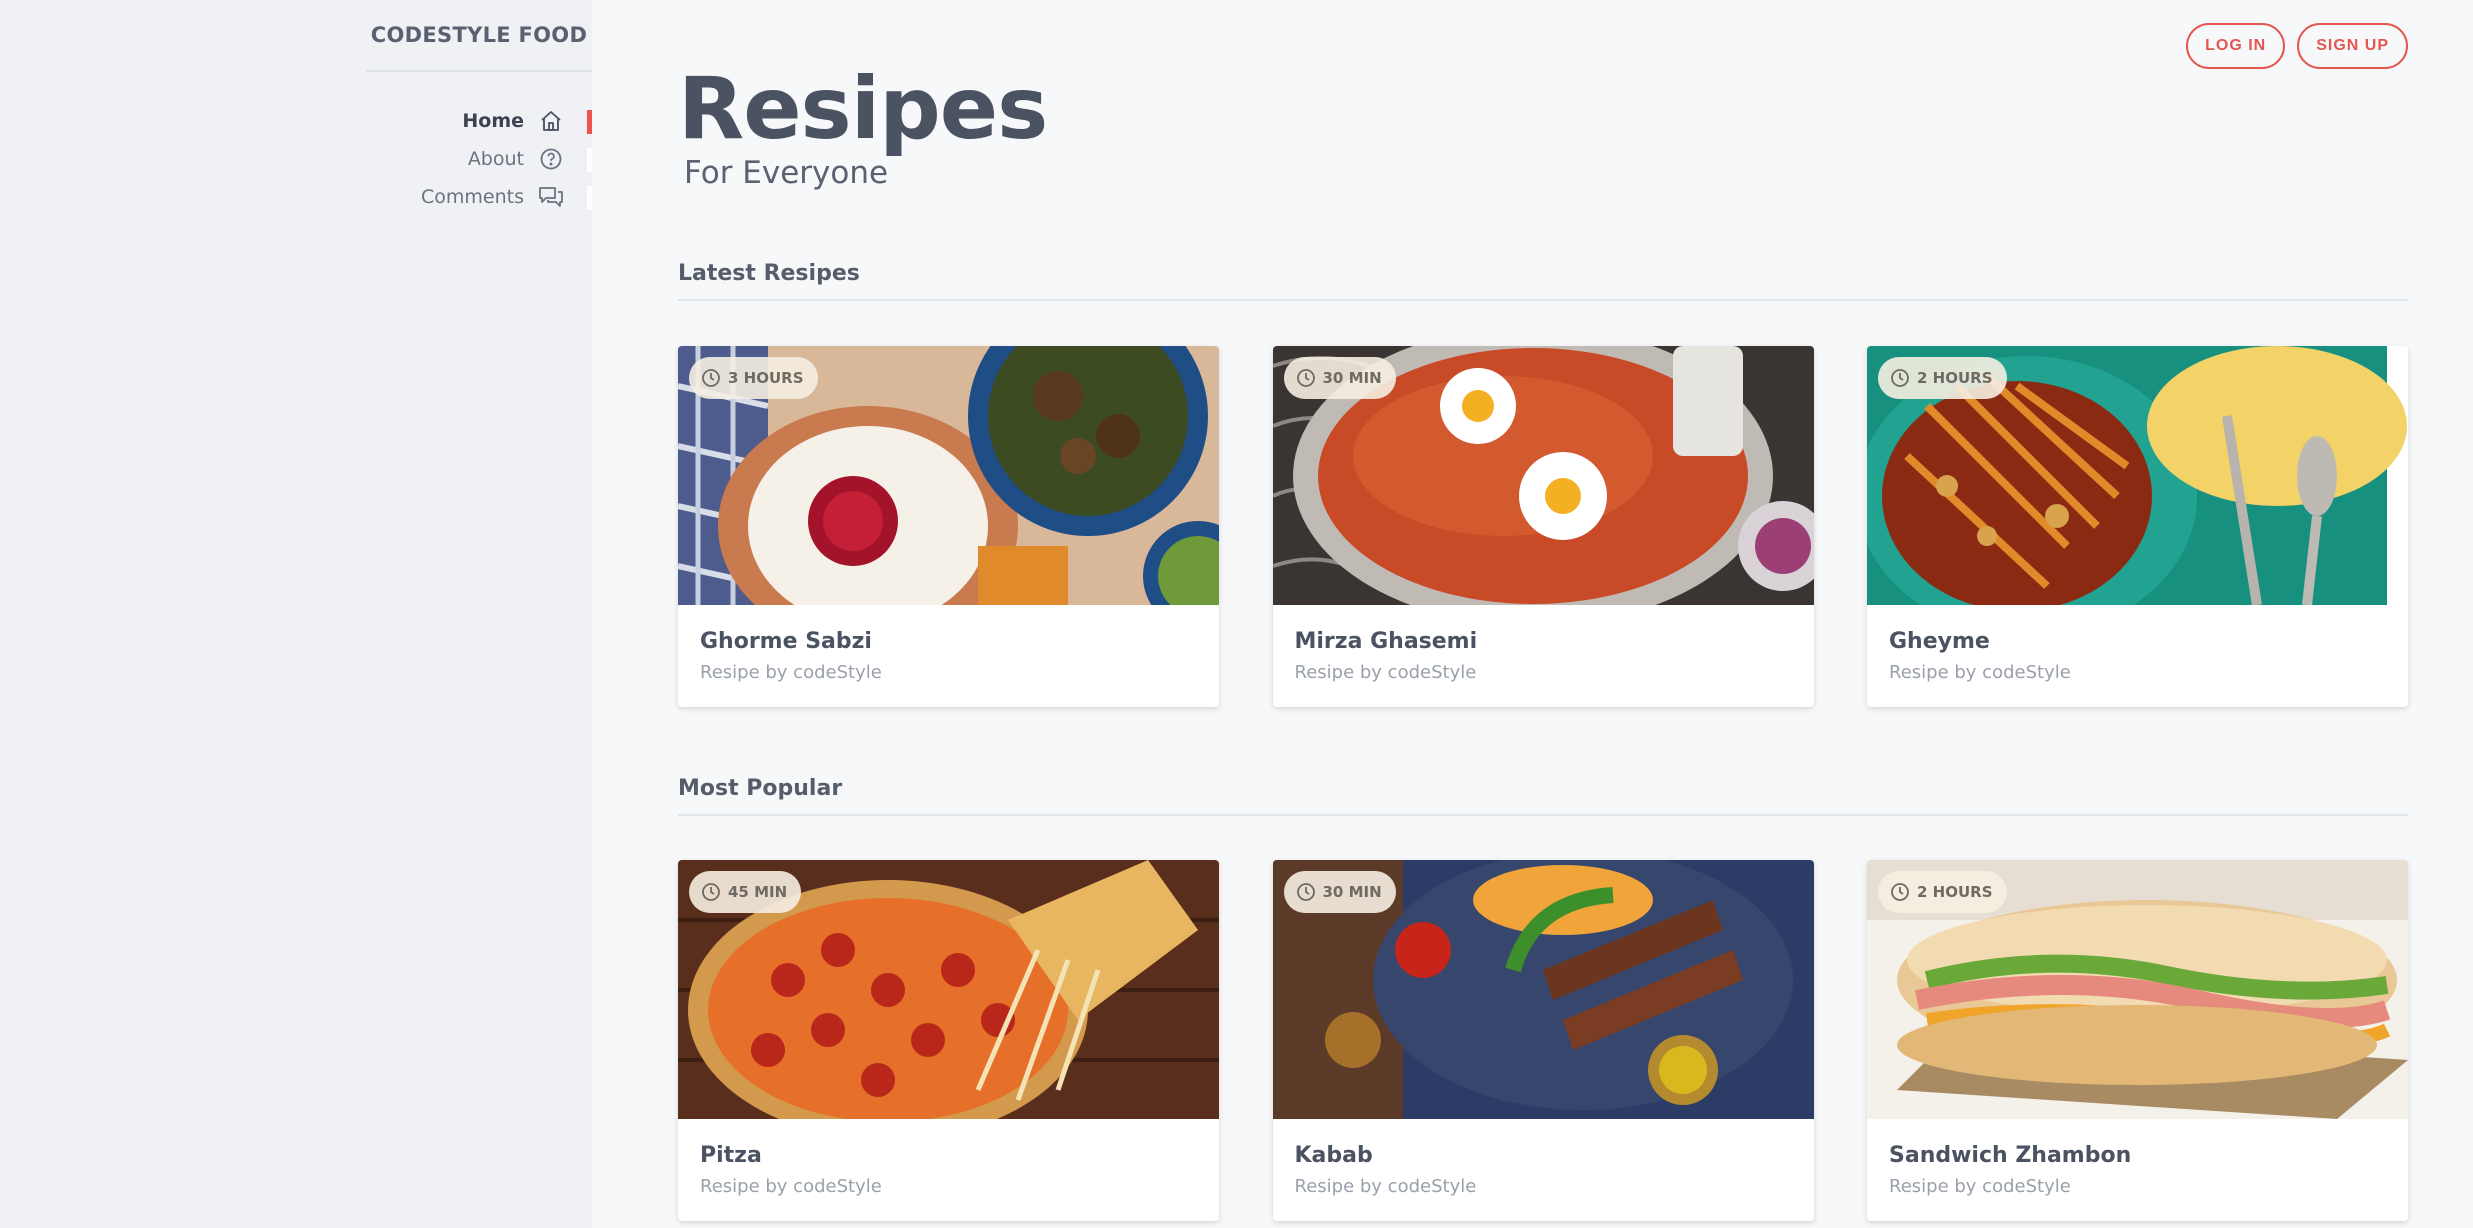  I want to click on recipe-name: Kabab, so click(1333, 1155).